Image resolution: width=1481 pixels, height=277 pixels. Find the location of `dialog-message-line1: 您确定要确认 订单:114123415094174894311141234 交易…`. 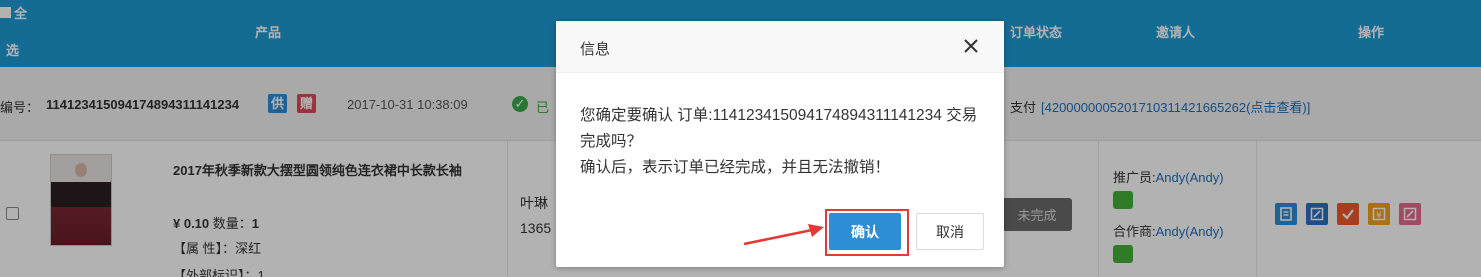

dialog-message-line1: 您确定要确认 订单:114123415094174894311141234 交易… is located at coordinates (779, 128).